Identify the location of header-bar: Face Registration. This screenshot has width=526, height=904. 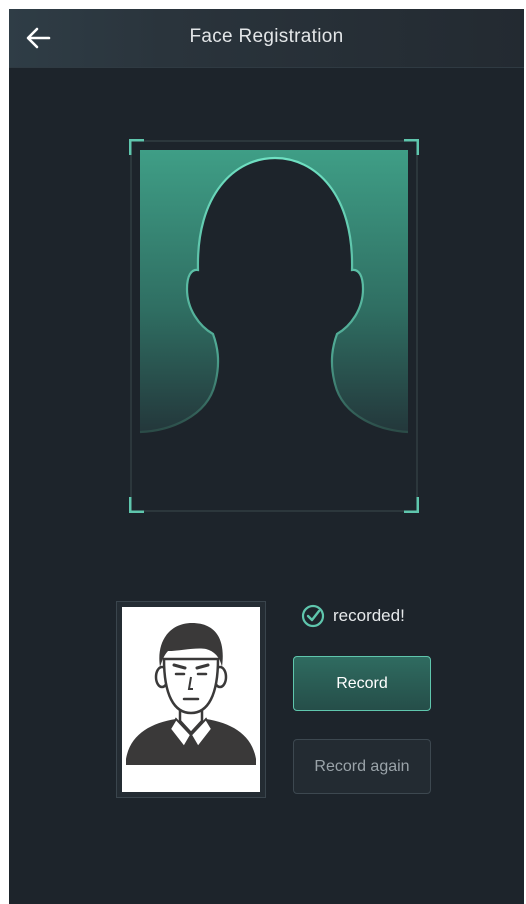
(266, 38).